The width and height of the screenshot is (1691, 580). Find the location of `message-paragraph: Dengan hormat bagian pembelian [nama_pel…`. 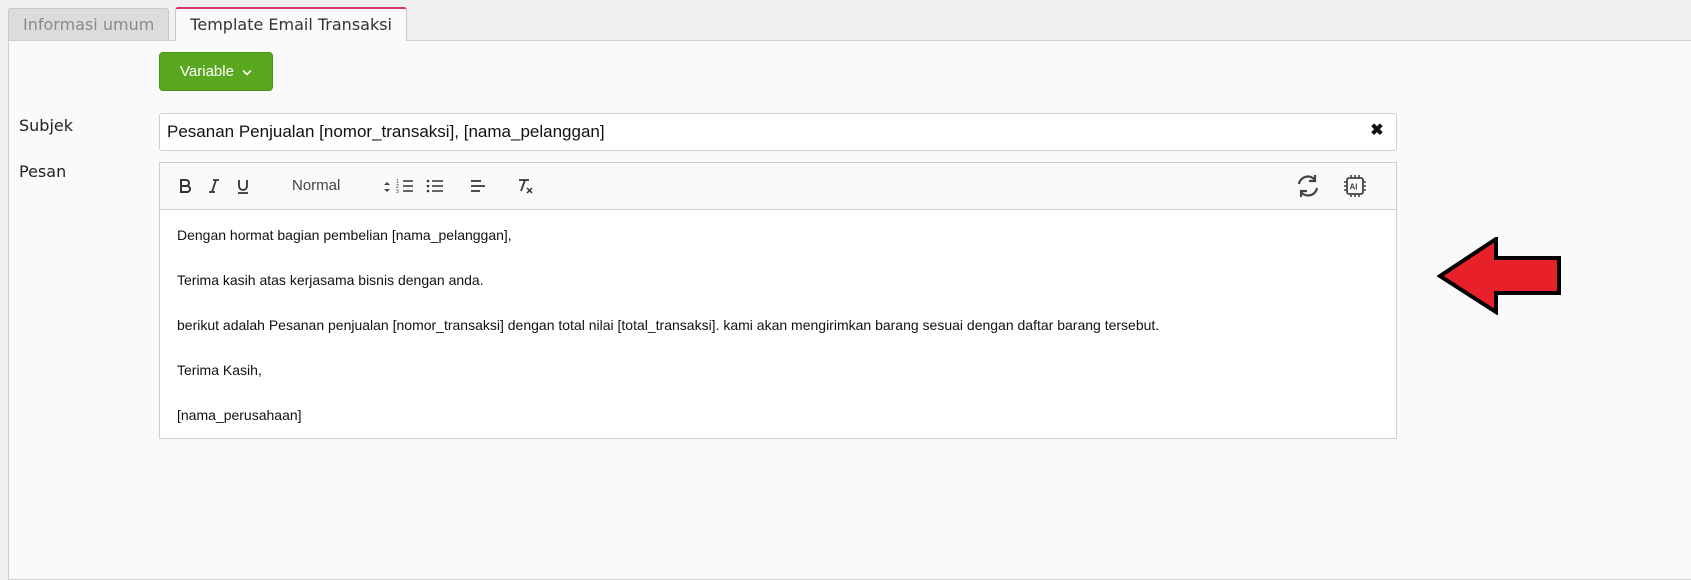

message-paragraph: Dengan hormat bagian pembelian [nama_pel… is located at coordinates (344, 235).